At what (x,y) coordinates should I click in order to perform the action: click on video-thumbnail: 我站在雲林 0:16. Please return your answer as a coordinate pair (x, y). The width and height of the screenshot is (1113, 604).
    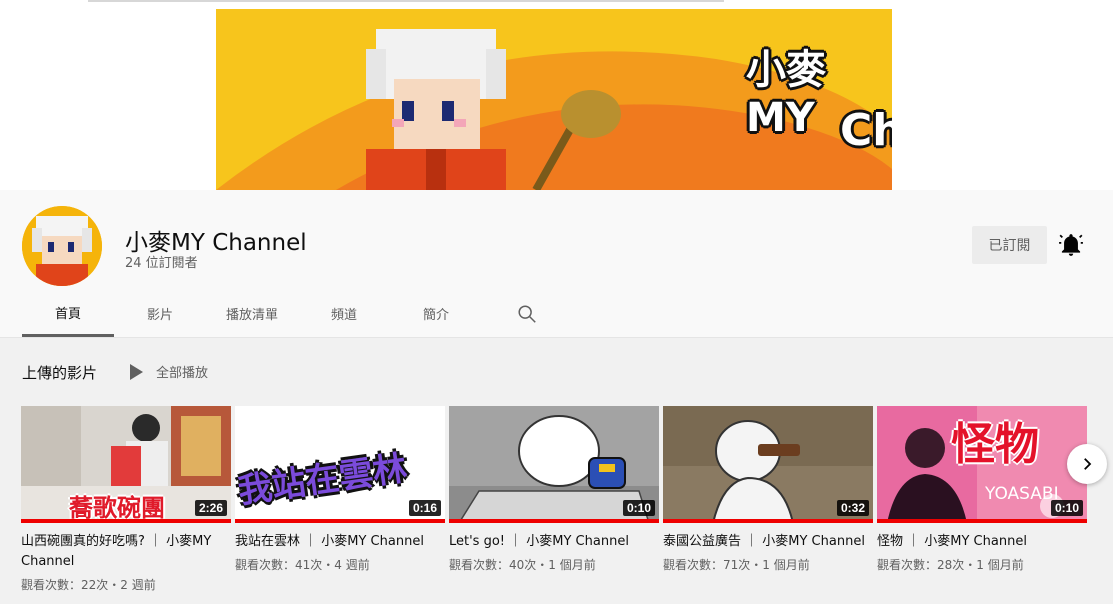
    Looking at the image, I should click on (340, 464).